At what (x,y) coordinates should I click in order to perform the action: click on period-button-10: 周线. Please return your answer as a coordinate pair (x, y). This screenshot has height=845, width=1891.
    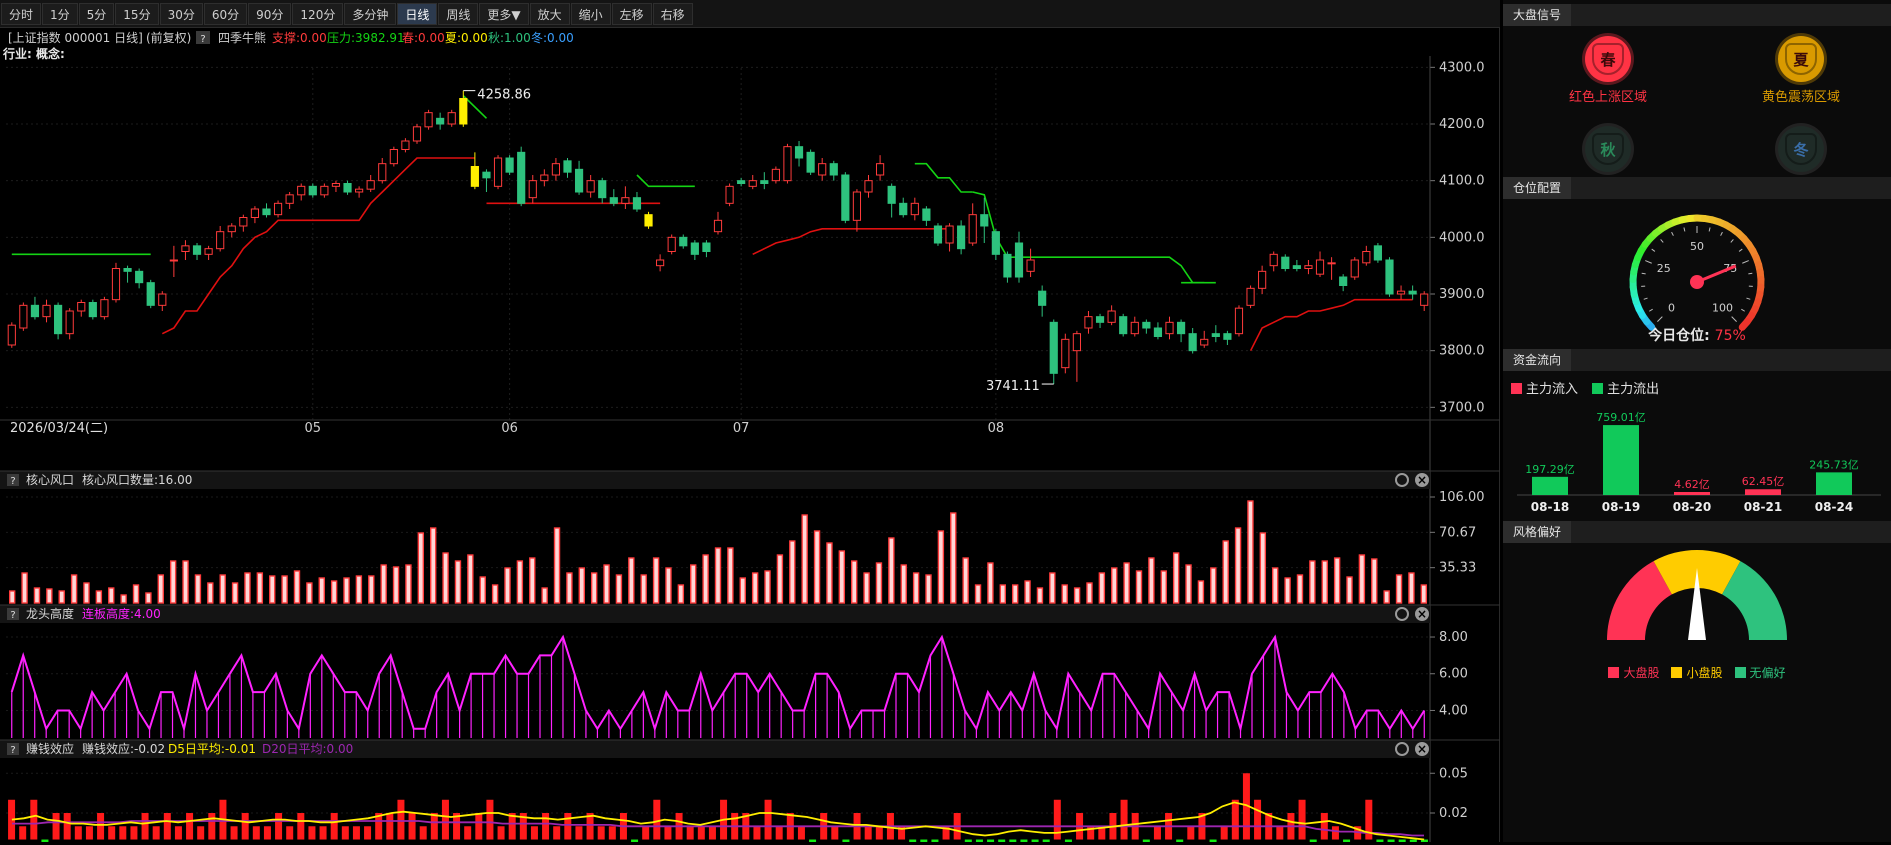
    Looking at the image, I should click on (458, 14).